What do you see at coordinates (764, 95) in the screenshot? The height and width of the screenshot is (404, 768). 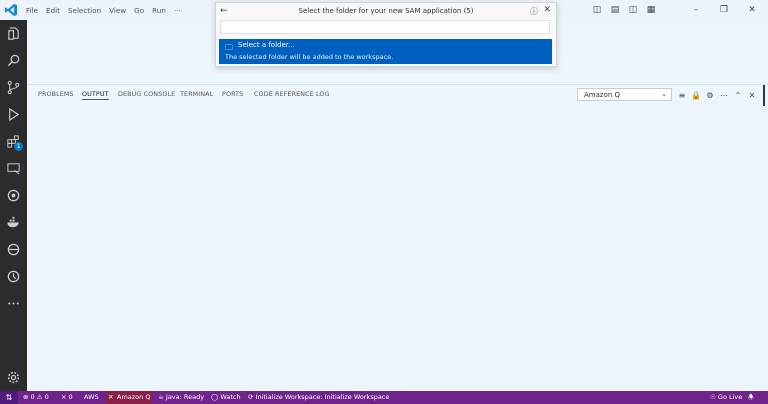 I see `scrollbar-edge` at bounding box center [764, 95].